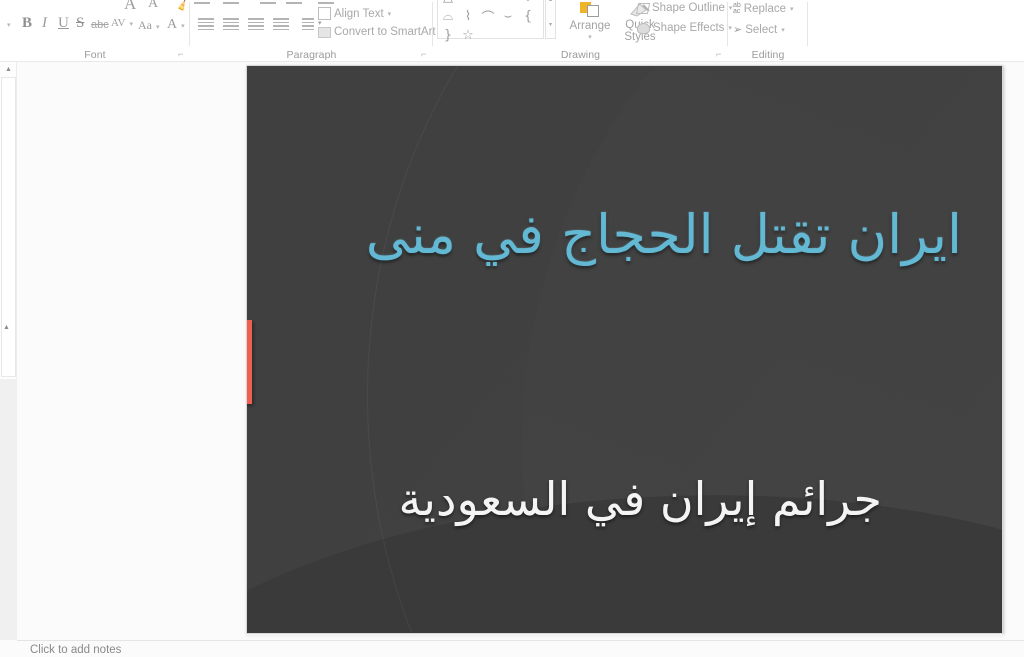 This screenshot has height=657, width=1024. What do you see at coordinates (528, 3) in the screenshot?
I see `shape-down-arrow-icon: ⇩` at bounding box center [528, 3].